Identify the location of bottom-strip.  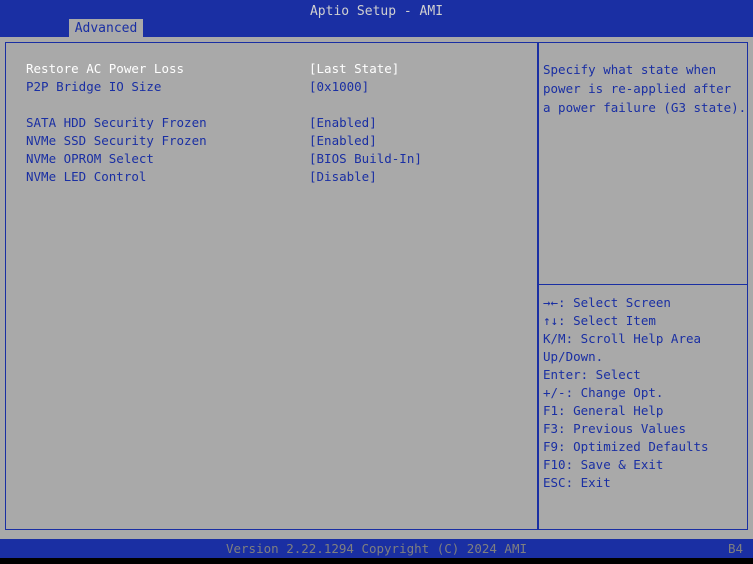
(376, 561).